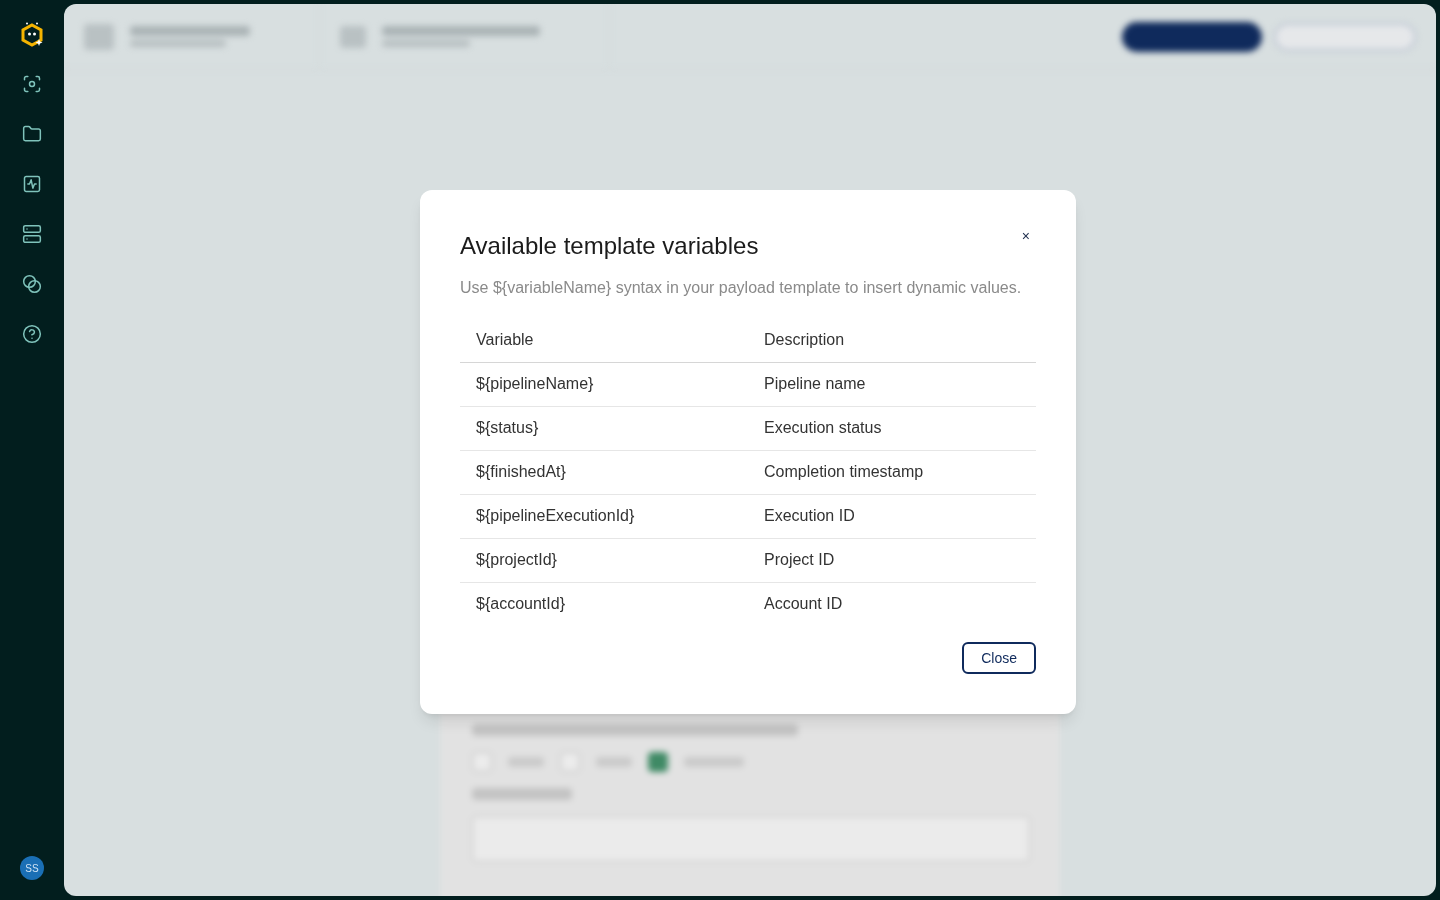  Describe the element at coordinates (892, 340) in the screenshot. I see `column-header: Description` at that location.